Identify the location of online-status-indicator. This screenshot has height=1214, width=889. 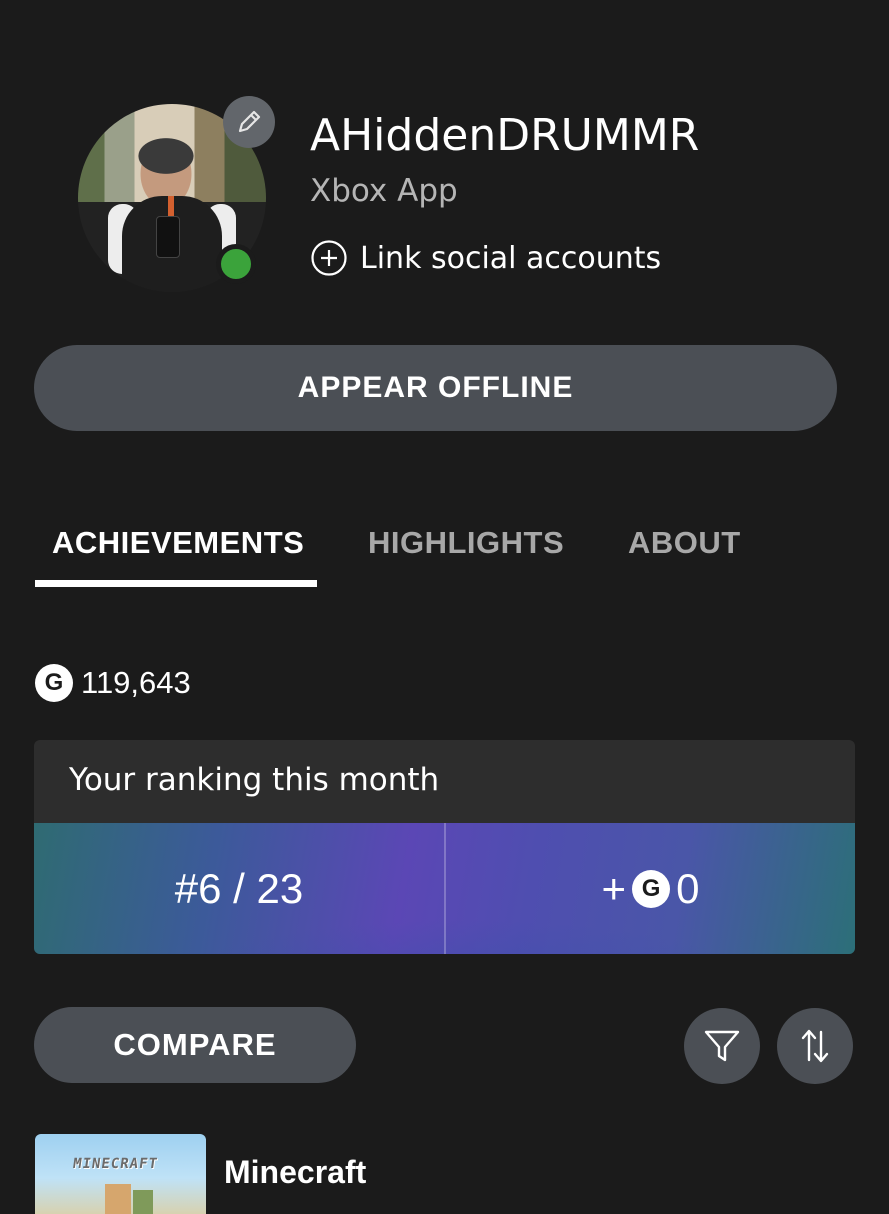
(236, 264).